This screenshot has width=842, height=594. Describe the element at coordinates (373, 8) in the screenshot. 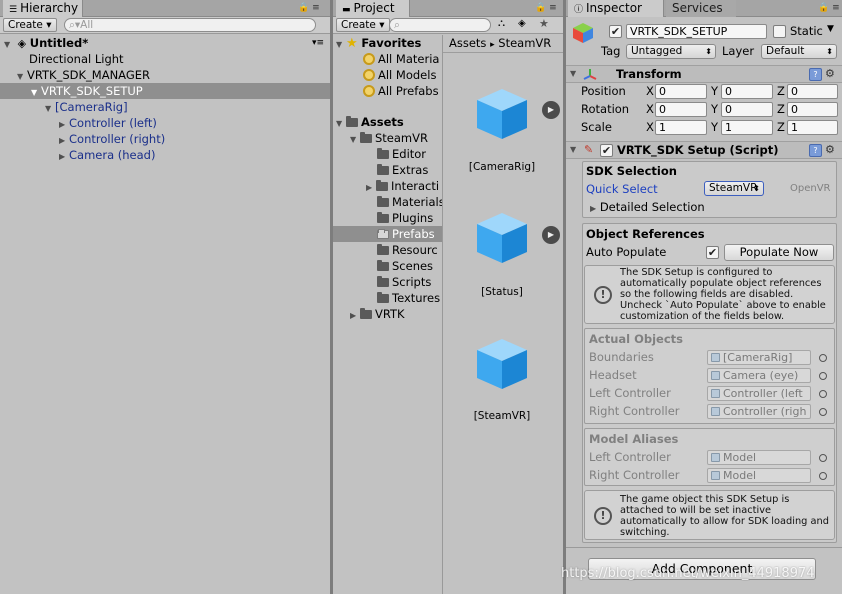

I see `tab-project: ▬ Project` at that location.